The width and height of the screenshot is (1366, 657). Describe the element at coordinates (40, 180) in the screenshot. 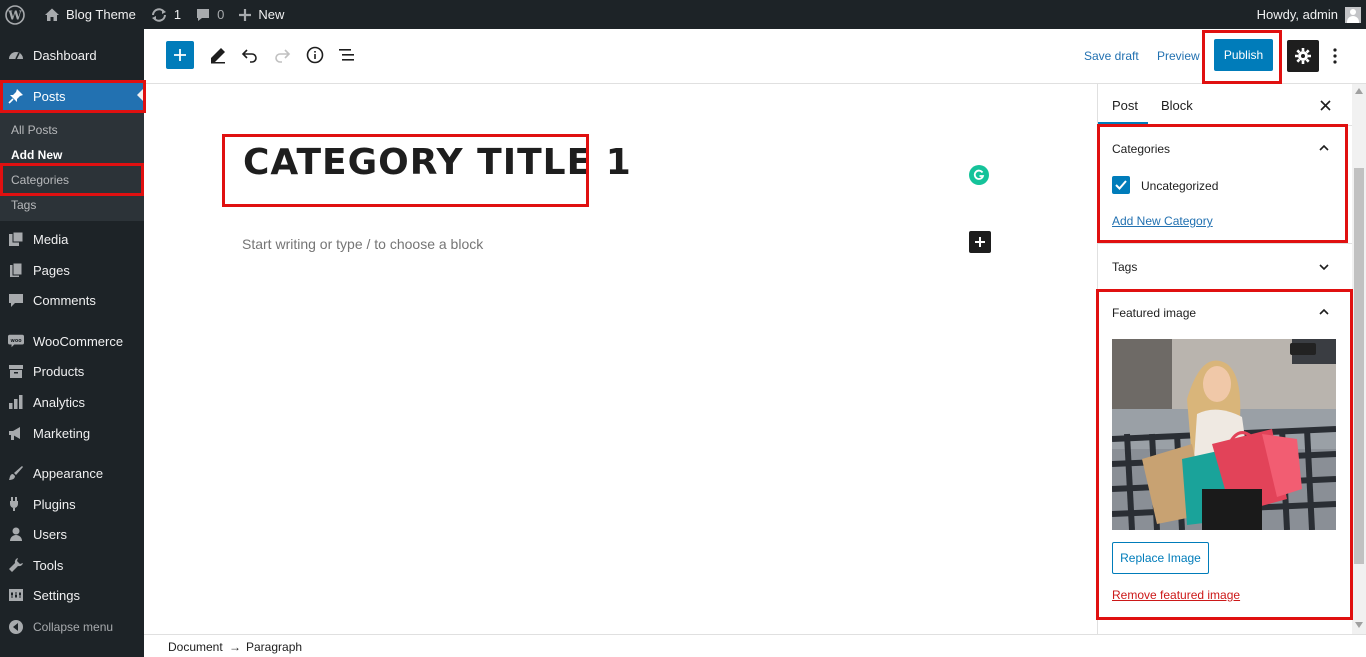

I see `submenu-categories: Categories` at that location.